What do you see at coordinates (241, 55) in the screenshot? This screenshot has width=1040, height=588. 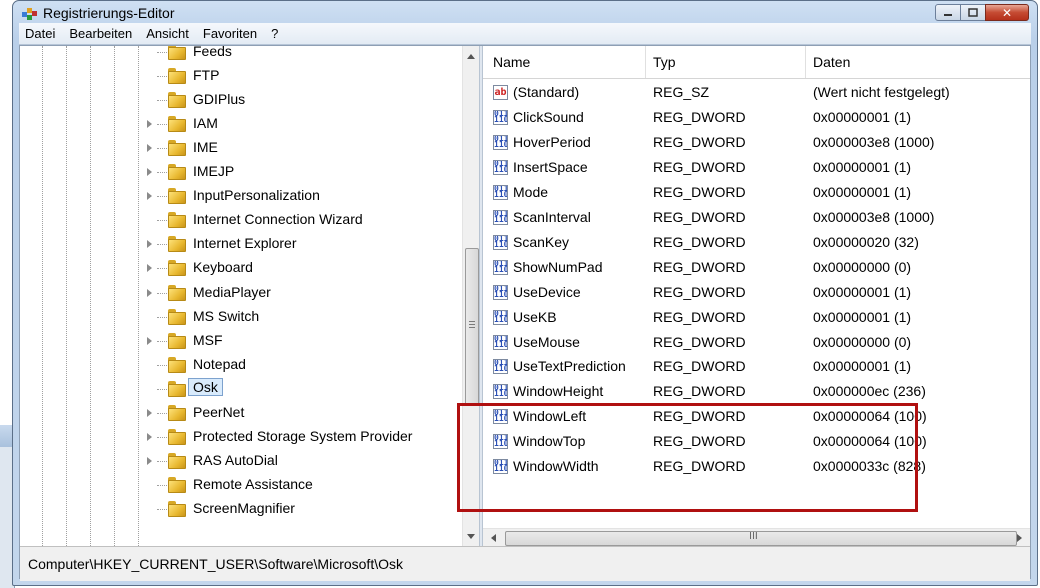 I see `tree-item: Feeds` at bounding box center [241, 55].